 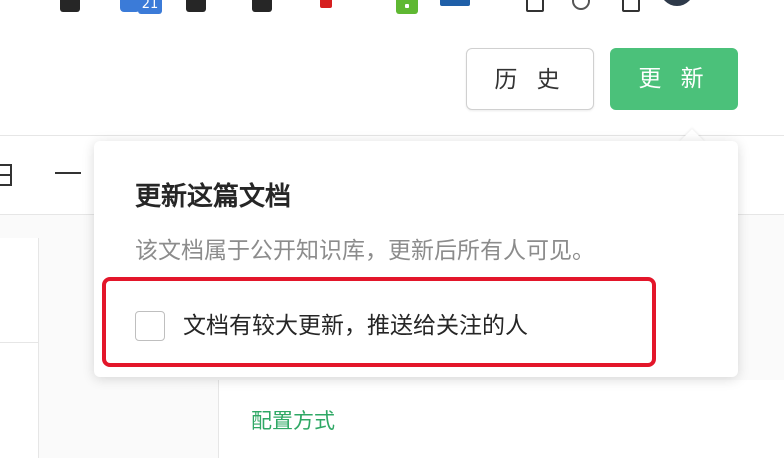 I want to click on browser-bookmark-bar: 21, so click(x=392, y=11).